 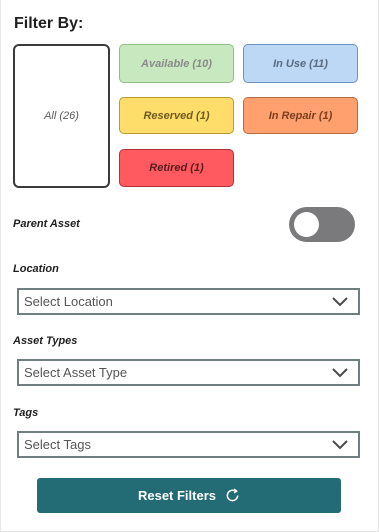 What do you see at coordinates (45, 341) in the screenshot?
I see `asset-types-label: Asset Types` at bounding box center [45, 341].